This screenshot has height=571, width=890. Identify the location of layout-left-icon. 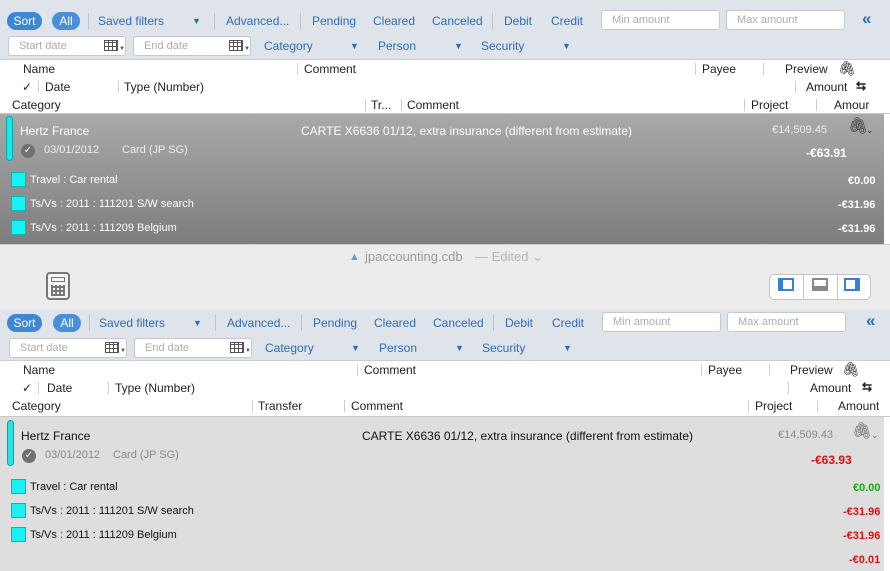
(786, 284).